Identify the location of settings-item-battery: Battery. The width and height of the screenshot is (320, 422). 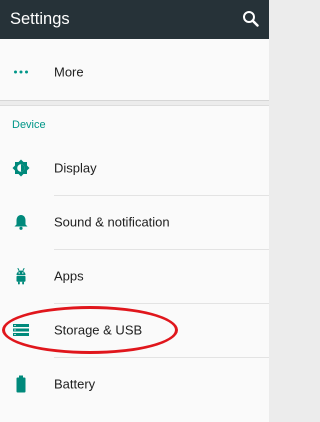
(134, 384).